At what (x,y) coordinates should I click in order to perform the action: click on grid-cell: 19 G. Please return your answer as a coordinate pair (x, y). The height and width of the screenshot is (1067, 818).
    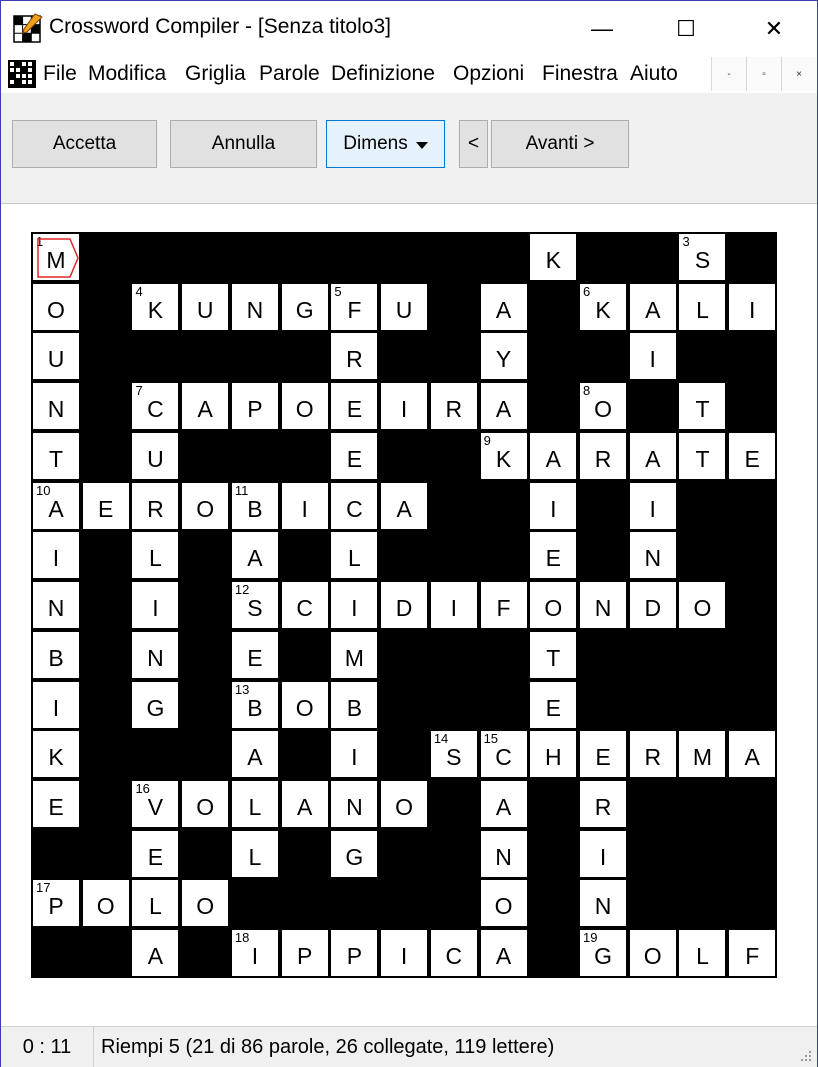
    Looking at the image, I should click on (603, 953).